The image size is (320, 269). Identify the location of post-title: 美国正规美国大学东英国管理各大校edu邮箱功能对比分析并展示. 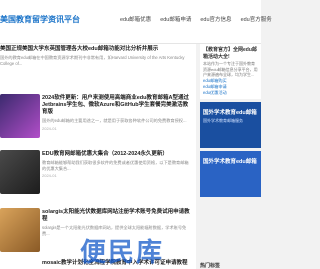
(95, 49).